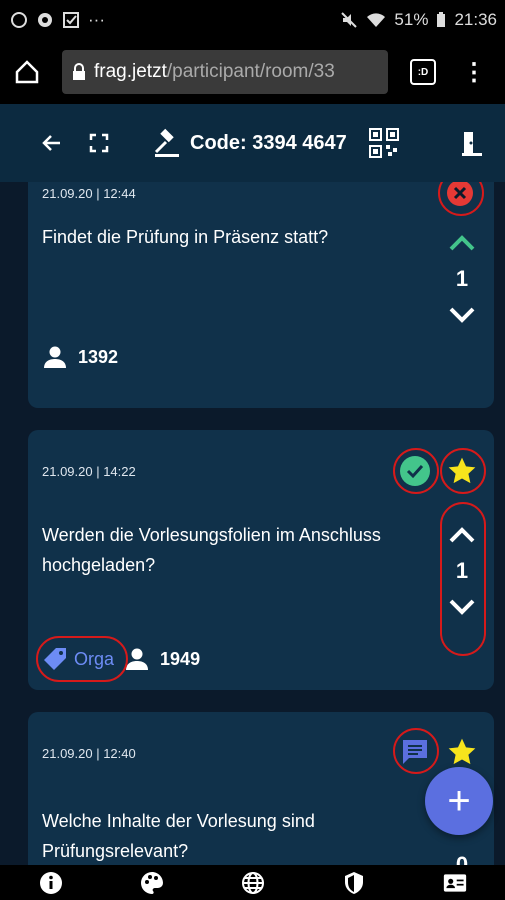 This screenshot has width=505, height=900. Describe the element at coordinates (462, 315) in the screenshot. I see `downvote-icon` at that location.